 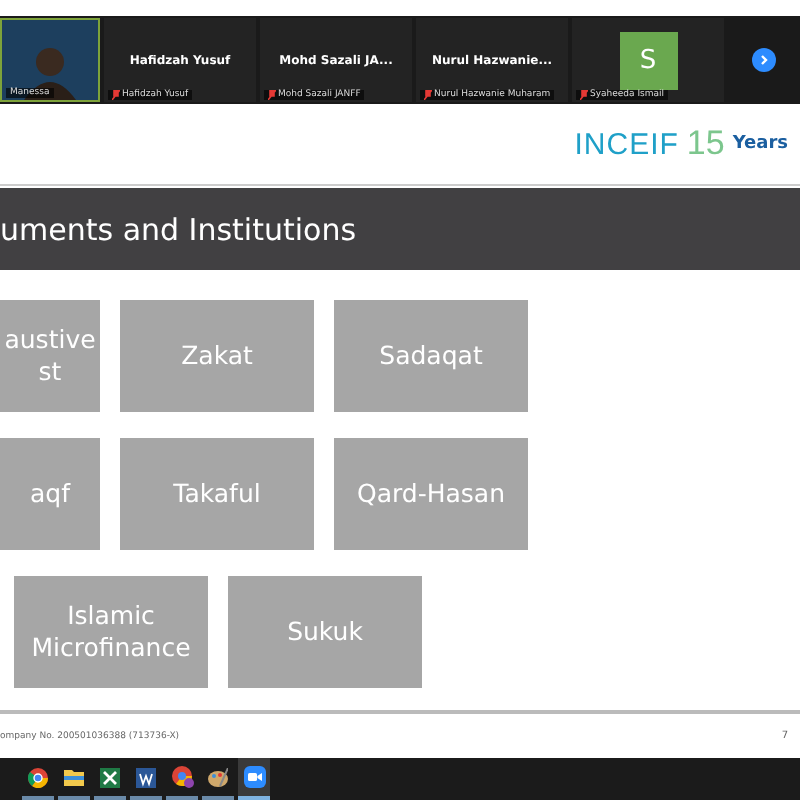 I want to click on instrument-tile: Islamic Microfinance, so click(x=111, y=632).